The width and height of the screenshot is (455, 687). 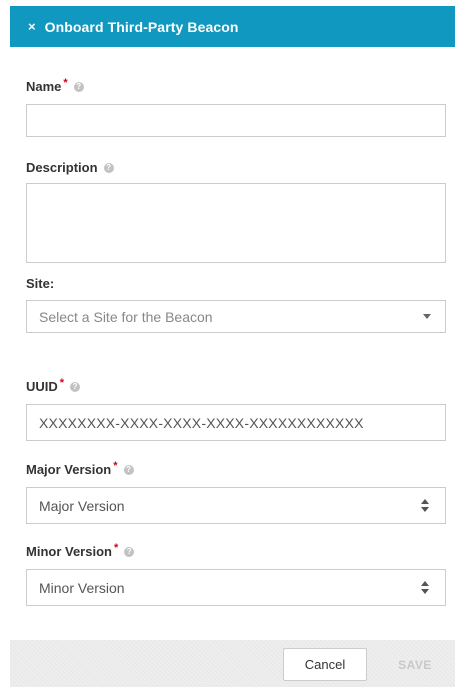 What do you see at coordinates (82, 587) in the screenshot?
I see `minor-version-placeholder: Minor Version` at bounding box center [82, 587].